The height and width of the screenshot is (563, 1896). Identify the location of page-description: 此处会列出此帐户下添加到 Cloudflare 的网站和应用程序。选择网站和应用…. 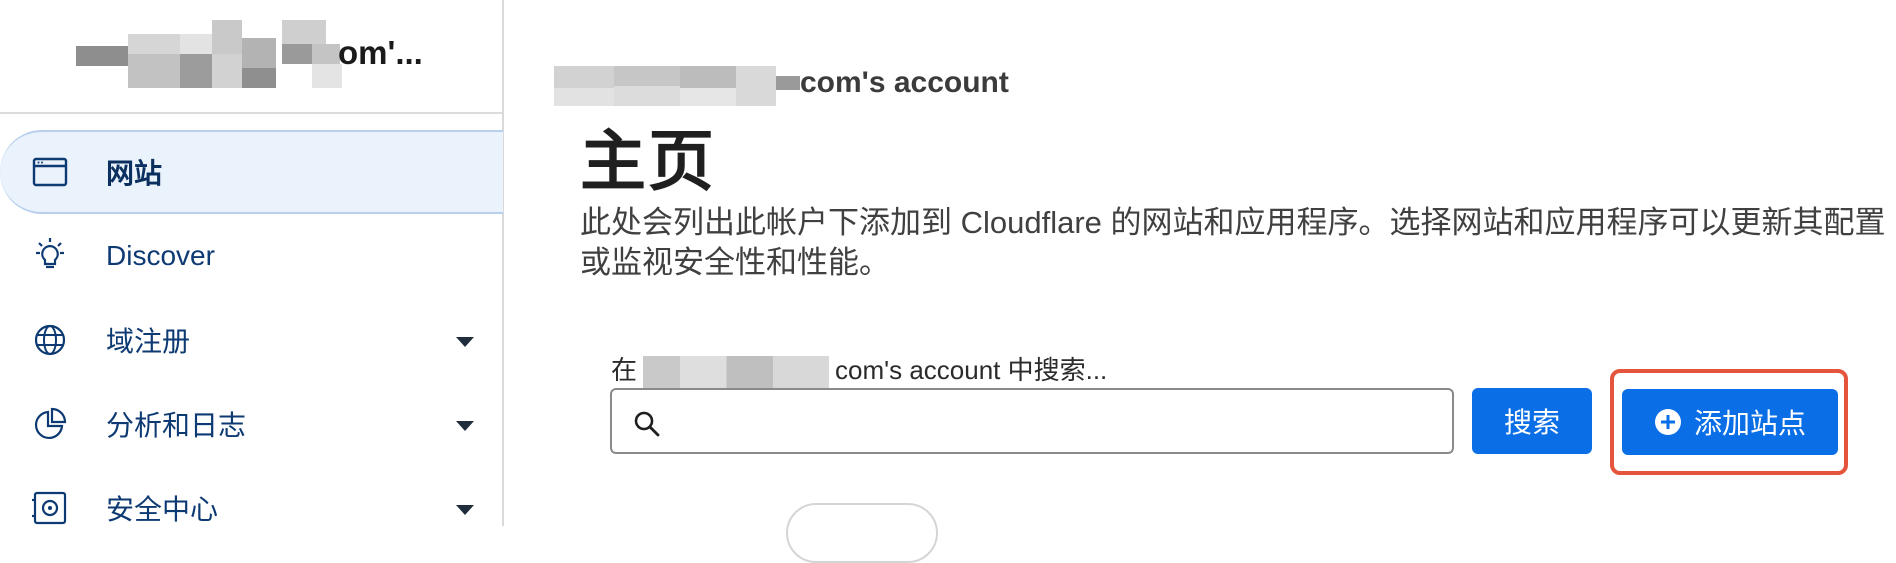
(1233, 242).